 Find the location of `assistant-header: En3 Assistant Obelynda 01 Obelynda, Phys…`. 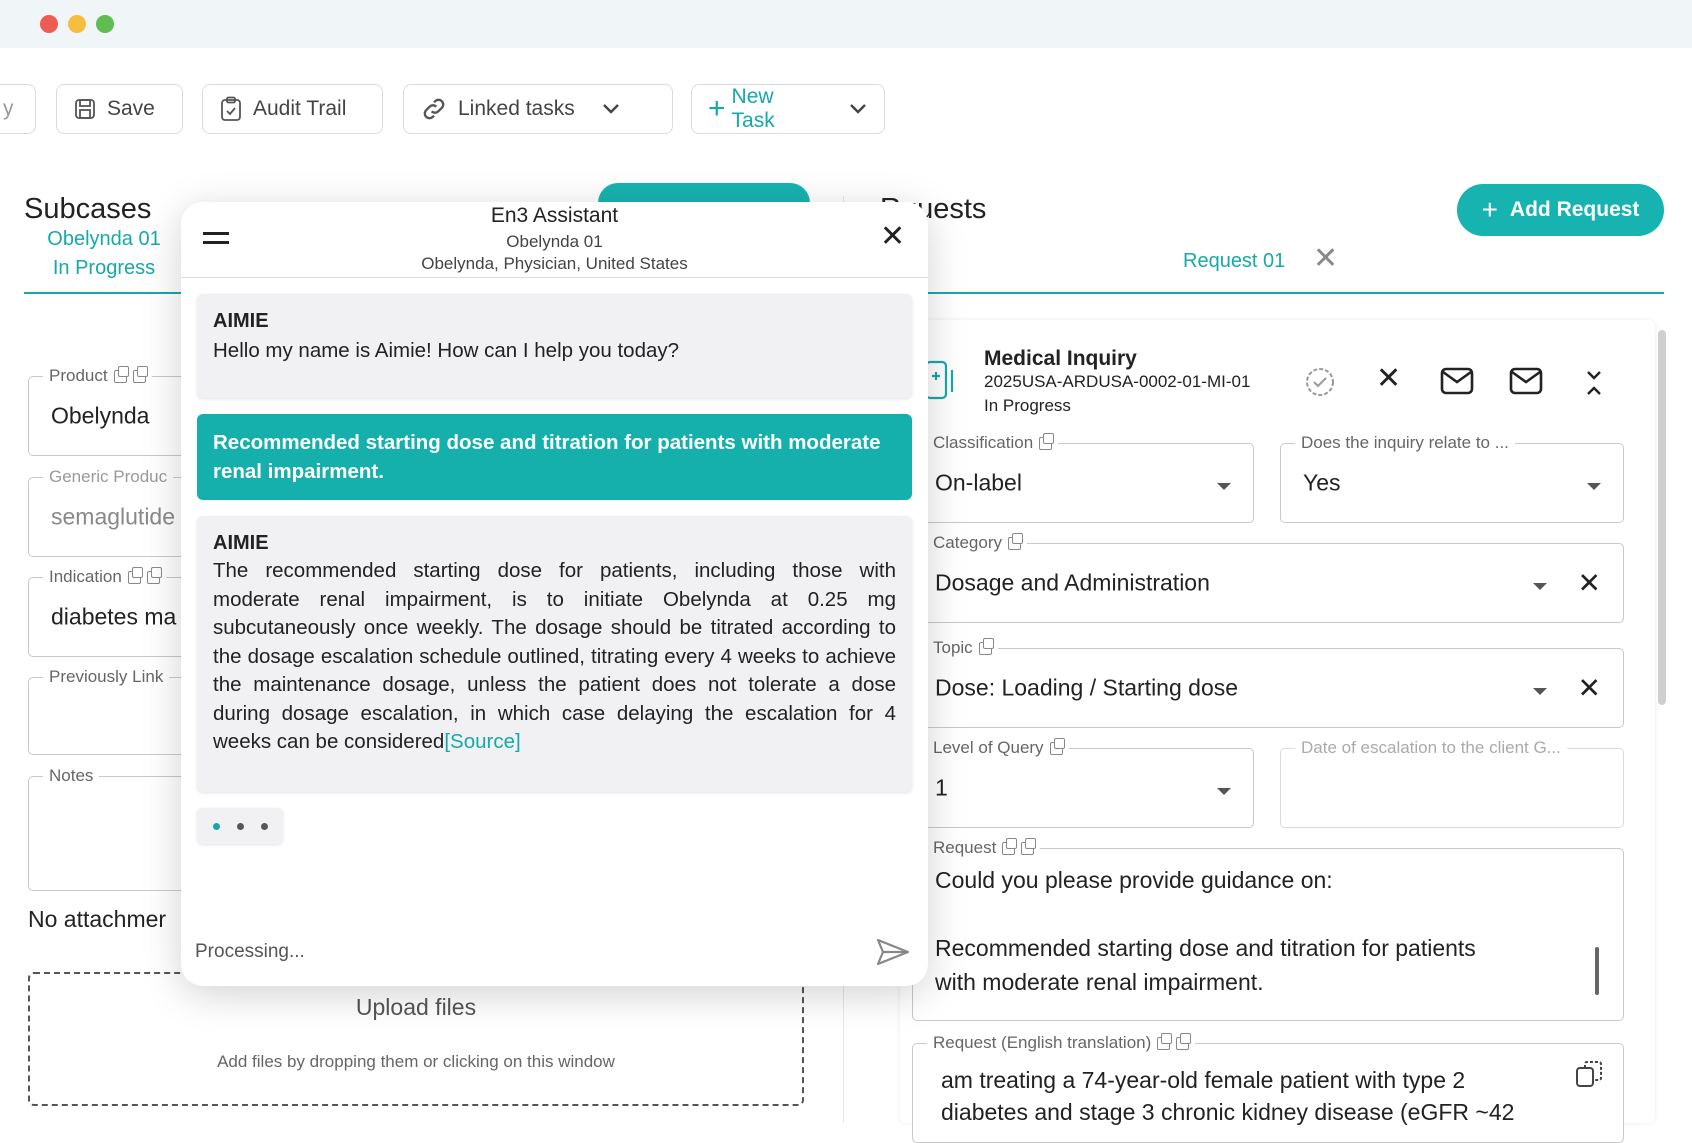

assistant-header: En3 Assistant Obelynda 01 Obelynda, Phys… is located at coordinates (554, 239).